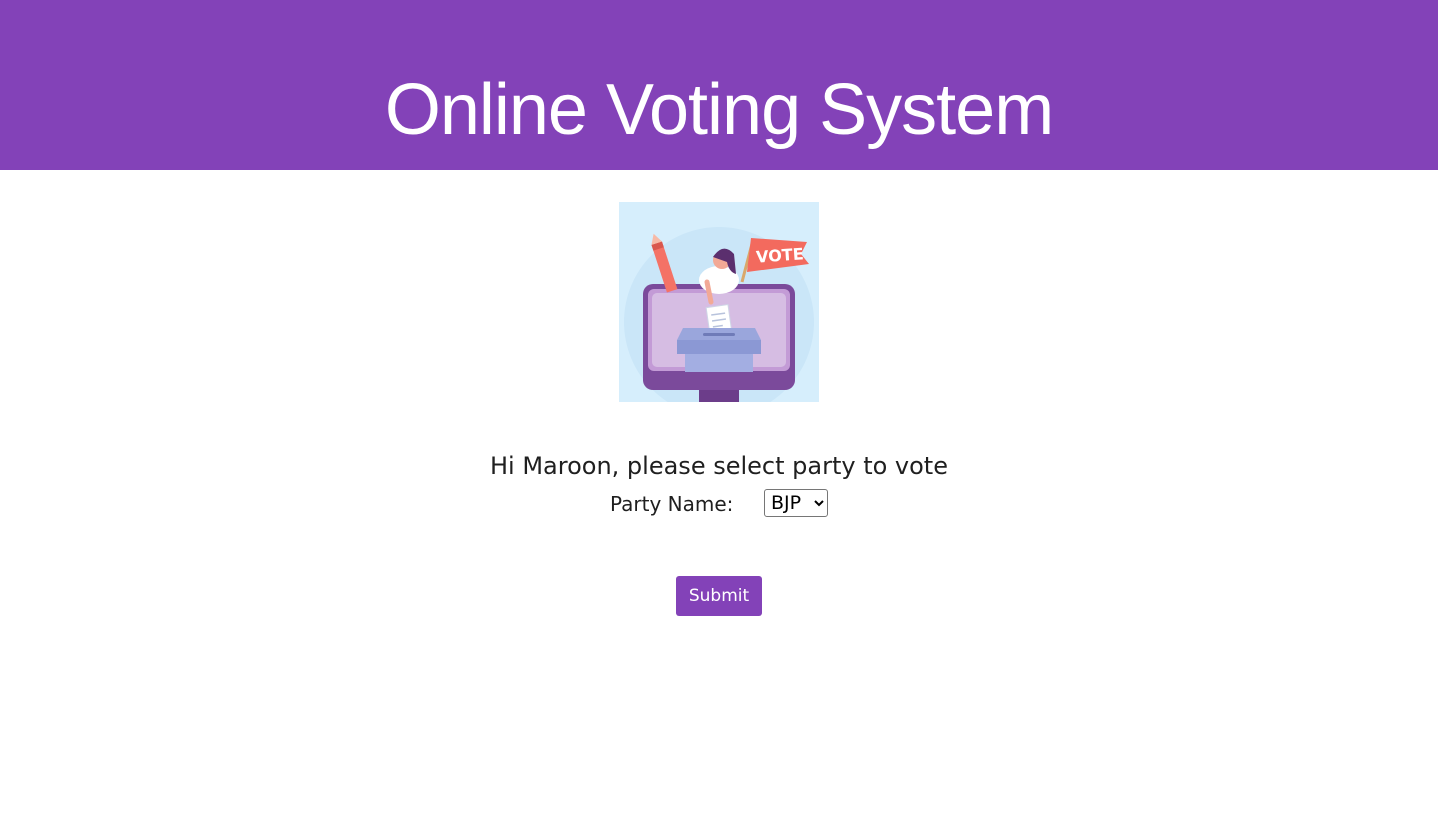 This screenshot has width=1438, height=817. I want to click on flag-text: VOTE, so click(779, 255).